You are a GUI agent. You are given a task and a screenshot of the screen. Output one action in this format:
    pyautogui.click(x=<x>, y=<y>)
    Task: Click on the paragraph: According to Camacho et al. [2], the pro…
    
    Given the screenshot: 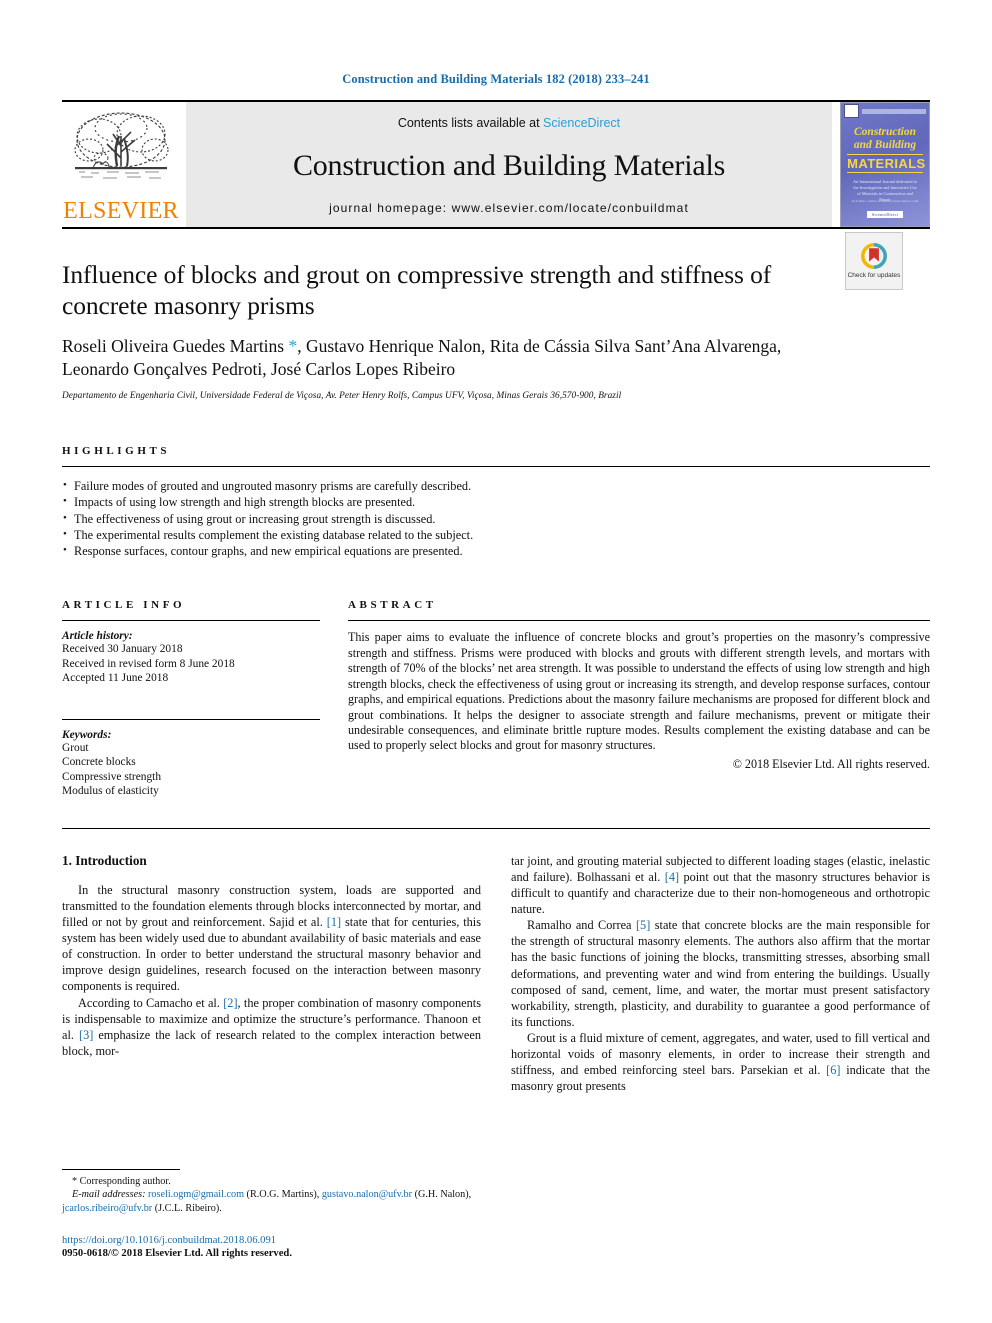 What is the action you would take?
    pyautogui.click(x=271, y=1027)
    